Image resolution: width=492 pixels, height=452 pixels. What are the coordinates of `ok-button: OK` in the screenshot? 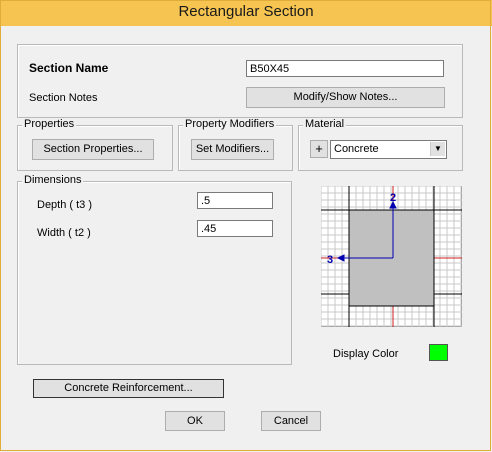 It's located at (195, 421).